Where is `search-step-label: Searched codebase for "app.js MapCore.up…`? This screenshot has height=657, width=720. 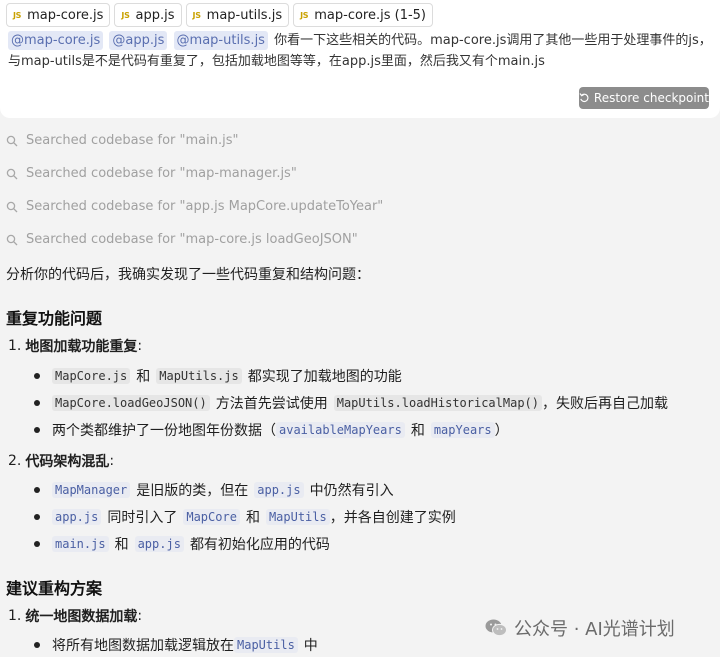 search-step-label: Searched codebase for "app.js MapCore.up… is located at coordinates (205, 206).